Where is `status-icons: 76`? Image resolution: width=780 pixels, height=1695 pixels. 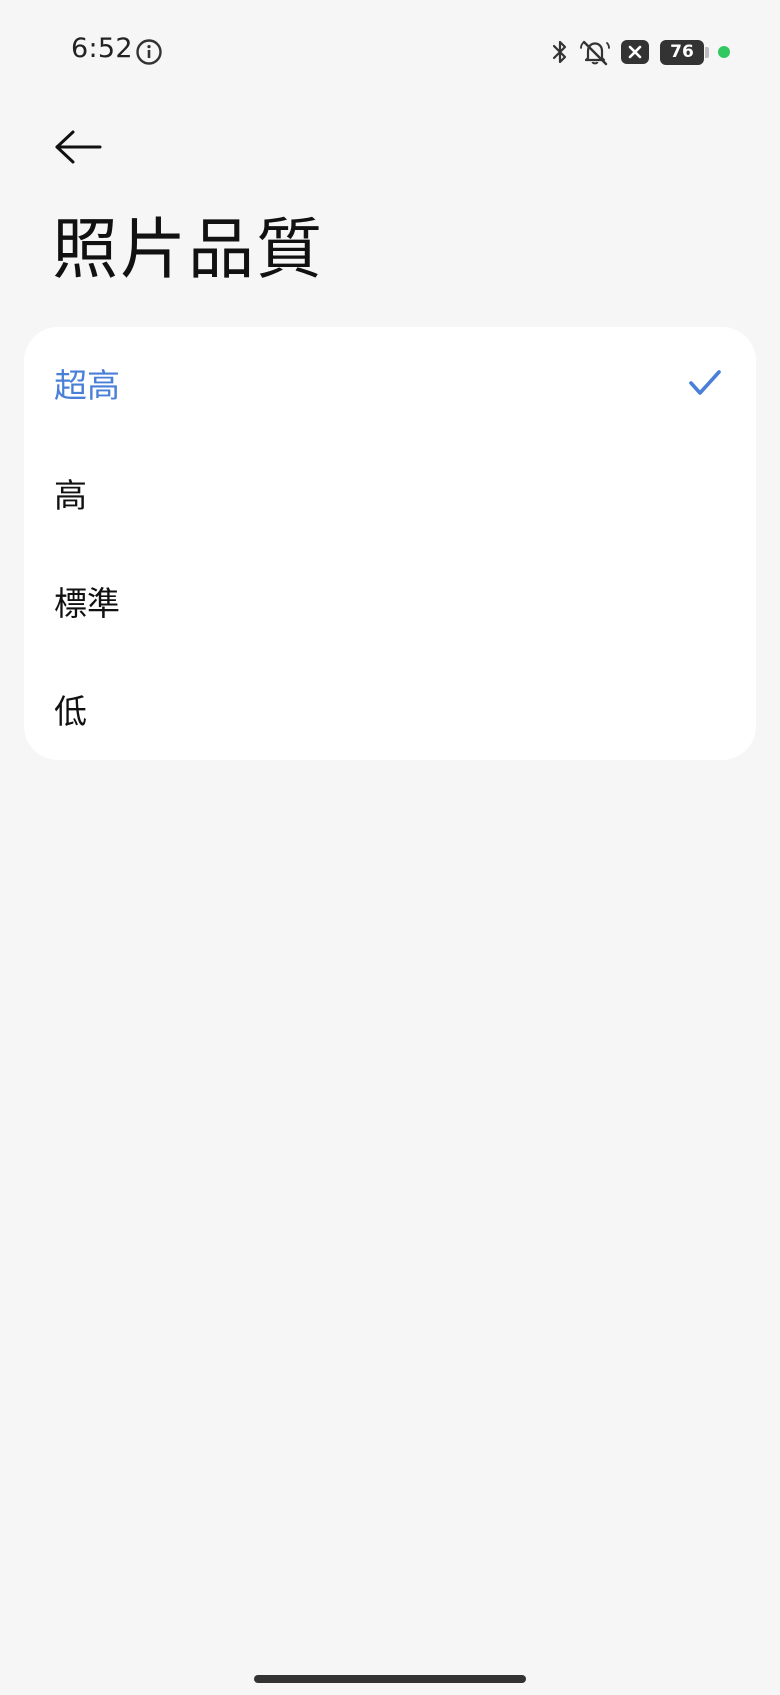 status-icons: 76 is located at coordinates (629, 52).